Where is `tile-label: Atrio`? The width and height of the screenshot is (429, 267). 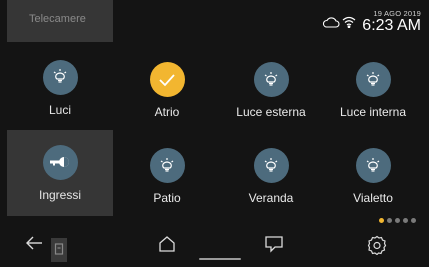
tile-label: Atrio is located at coordinates (167, 112).